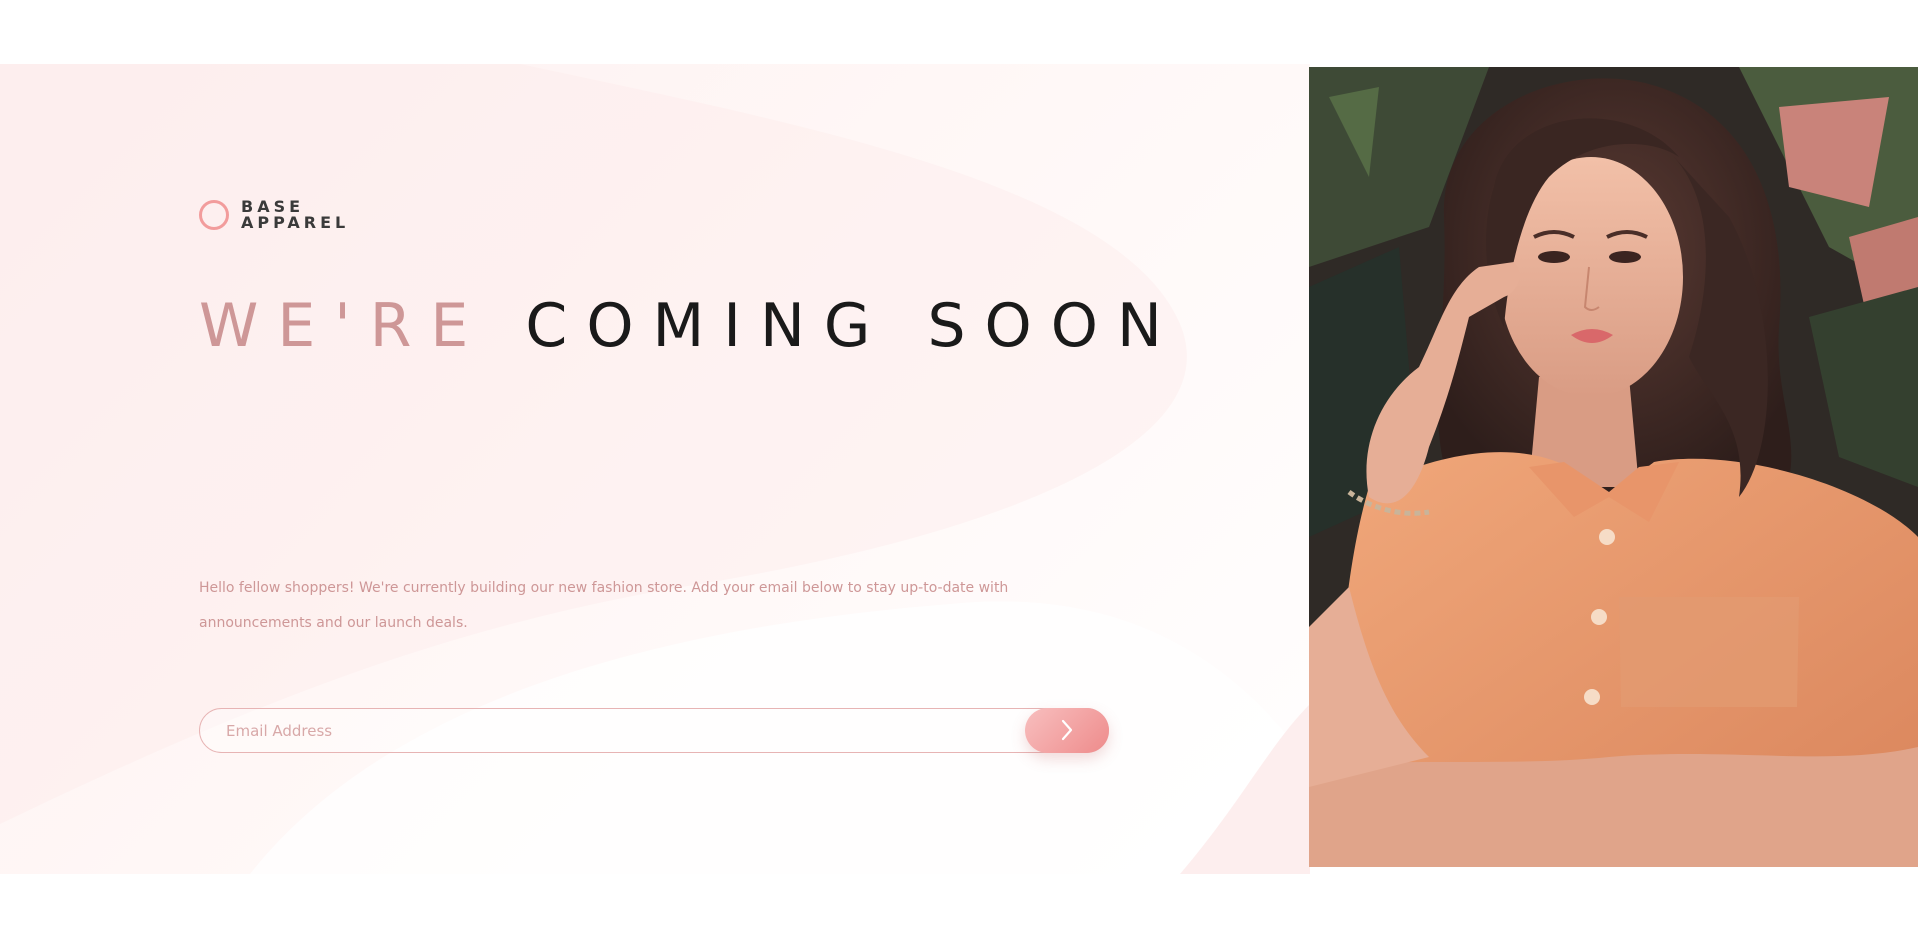  I want to click on brand-logo: BASE APPAREL, so click(274, 215).